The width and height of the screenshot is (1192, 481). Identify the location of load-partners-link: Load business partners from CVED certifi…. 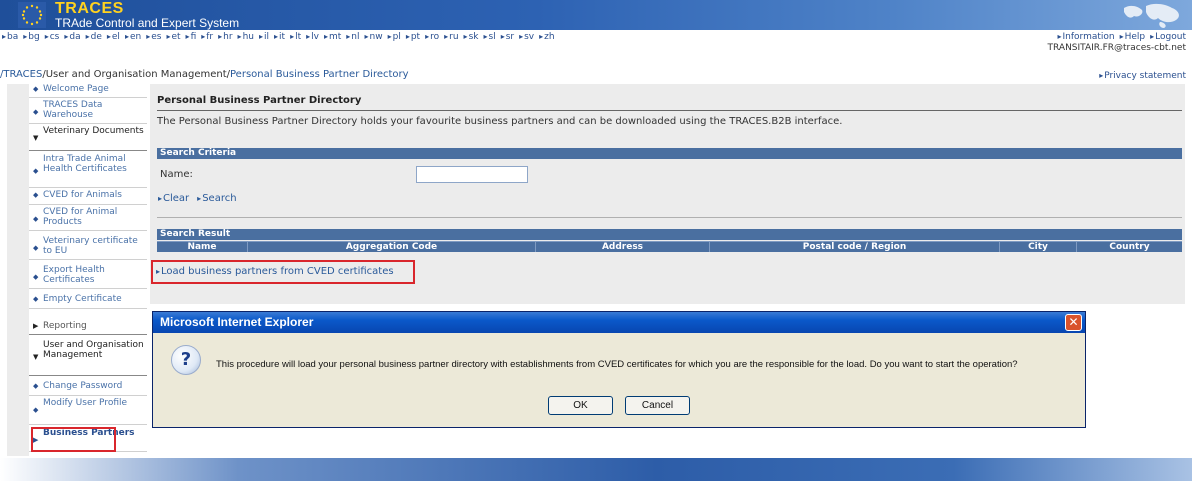
(283, 272).